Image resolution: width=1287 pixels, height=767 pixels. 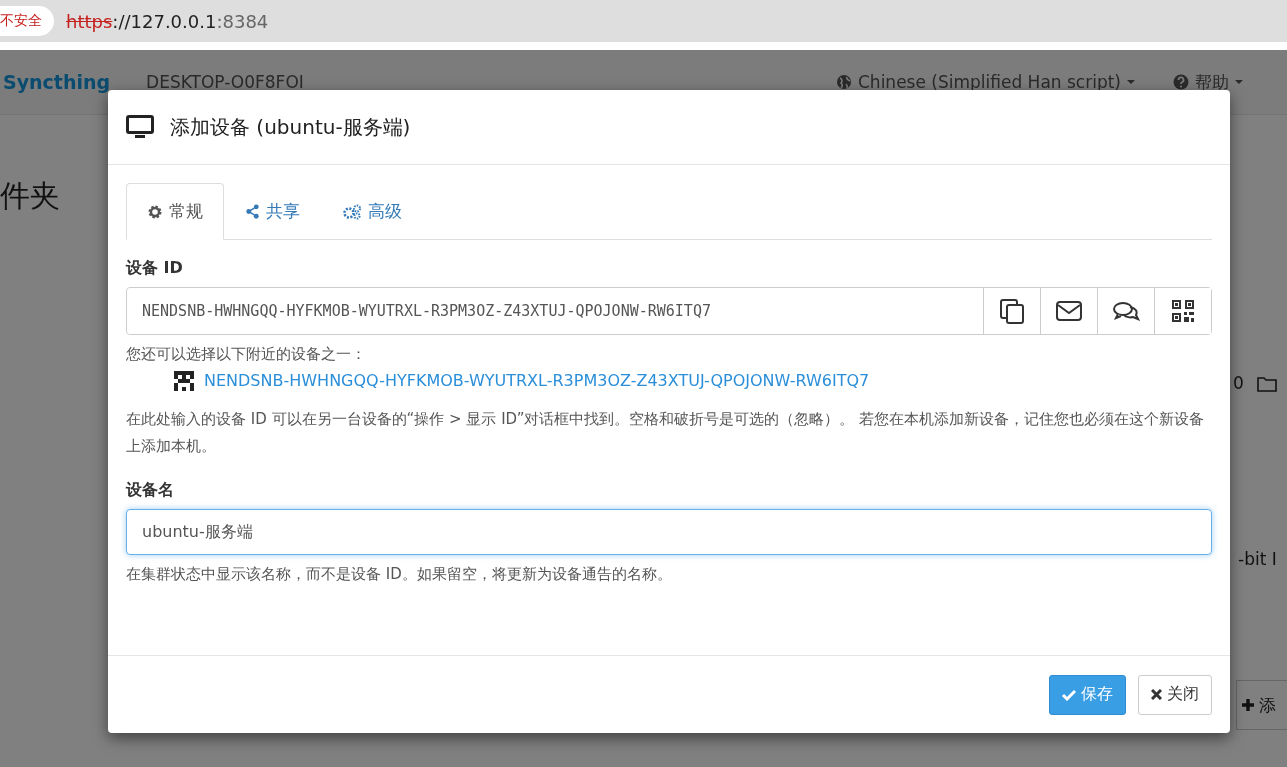 What do you see at coordinates (399, 574) in the screenshot?
I see `help-text: 在集群状态中显示该名称，而不是设备 ID。如果留空，将更新为设备通告的名称。` at bounding box center [399, 574].